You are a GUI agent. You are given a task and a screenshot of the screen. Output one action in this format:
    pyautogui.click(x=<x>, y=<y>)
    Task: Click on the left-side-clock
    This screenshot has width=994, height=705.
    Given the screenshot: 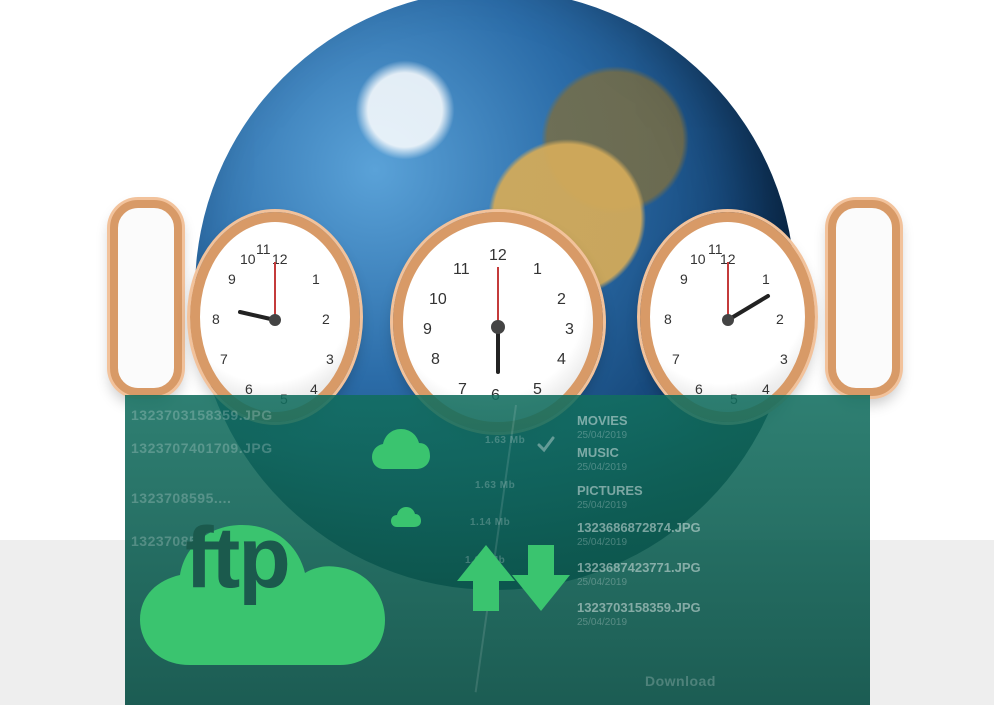 What is the action you would take?
    pyautogui.click(x=146, y=298)
    